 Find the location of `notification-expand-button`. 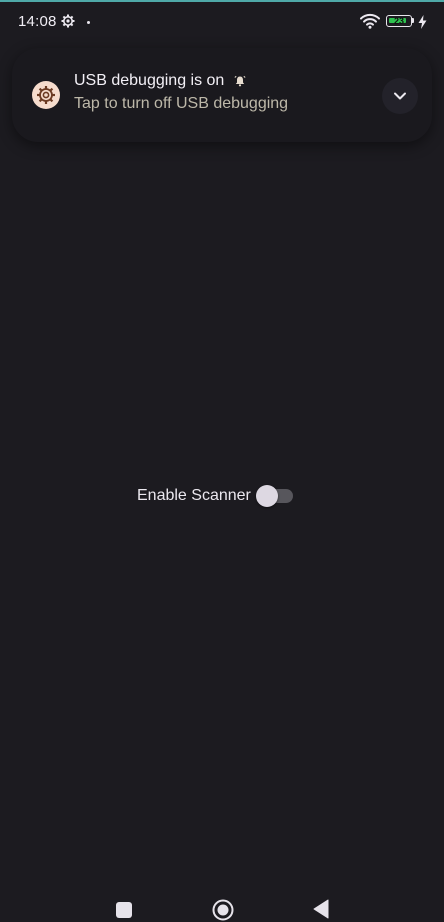

notification-expand-button is located at coordinates (400, 96).